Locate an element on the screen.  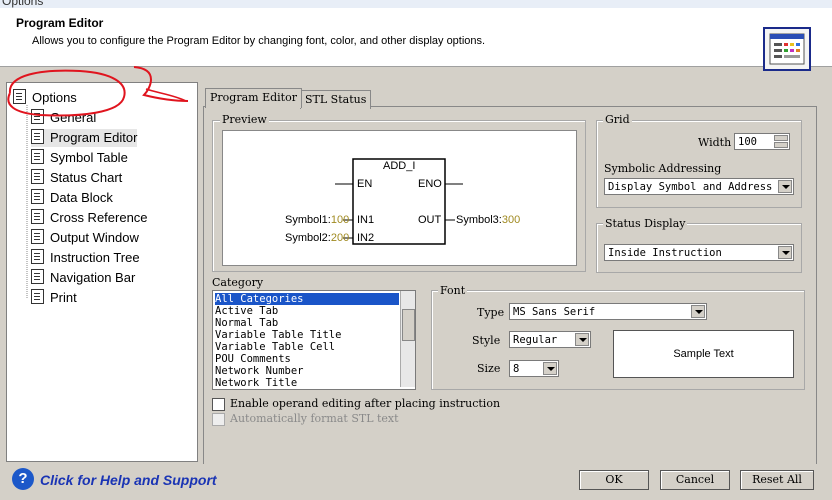
pin-in2: IN2 is located at coordinates (366, 238).